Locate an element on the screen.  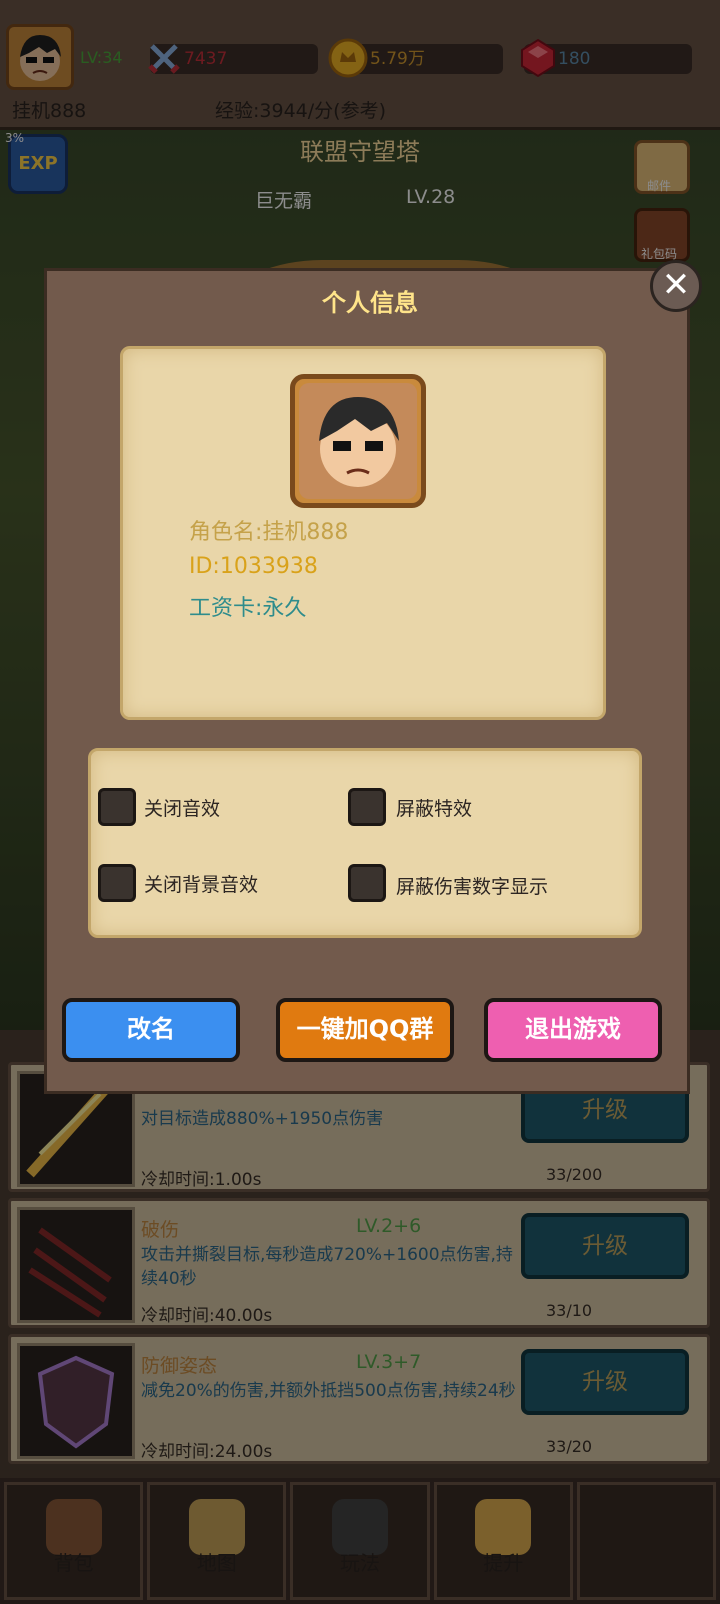
role-name: 角色名:挂机888 is located at coordinates (269, 532).